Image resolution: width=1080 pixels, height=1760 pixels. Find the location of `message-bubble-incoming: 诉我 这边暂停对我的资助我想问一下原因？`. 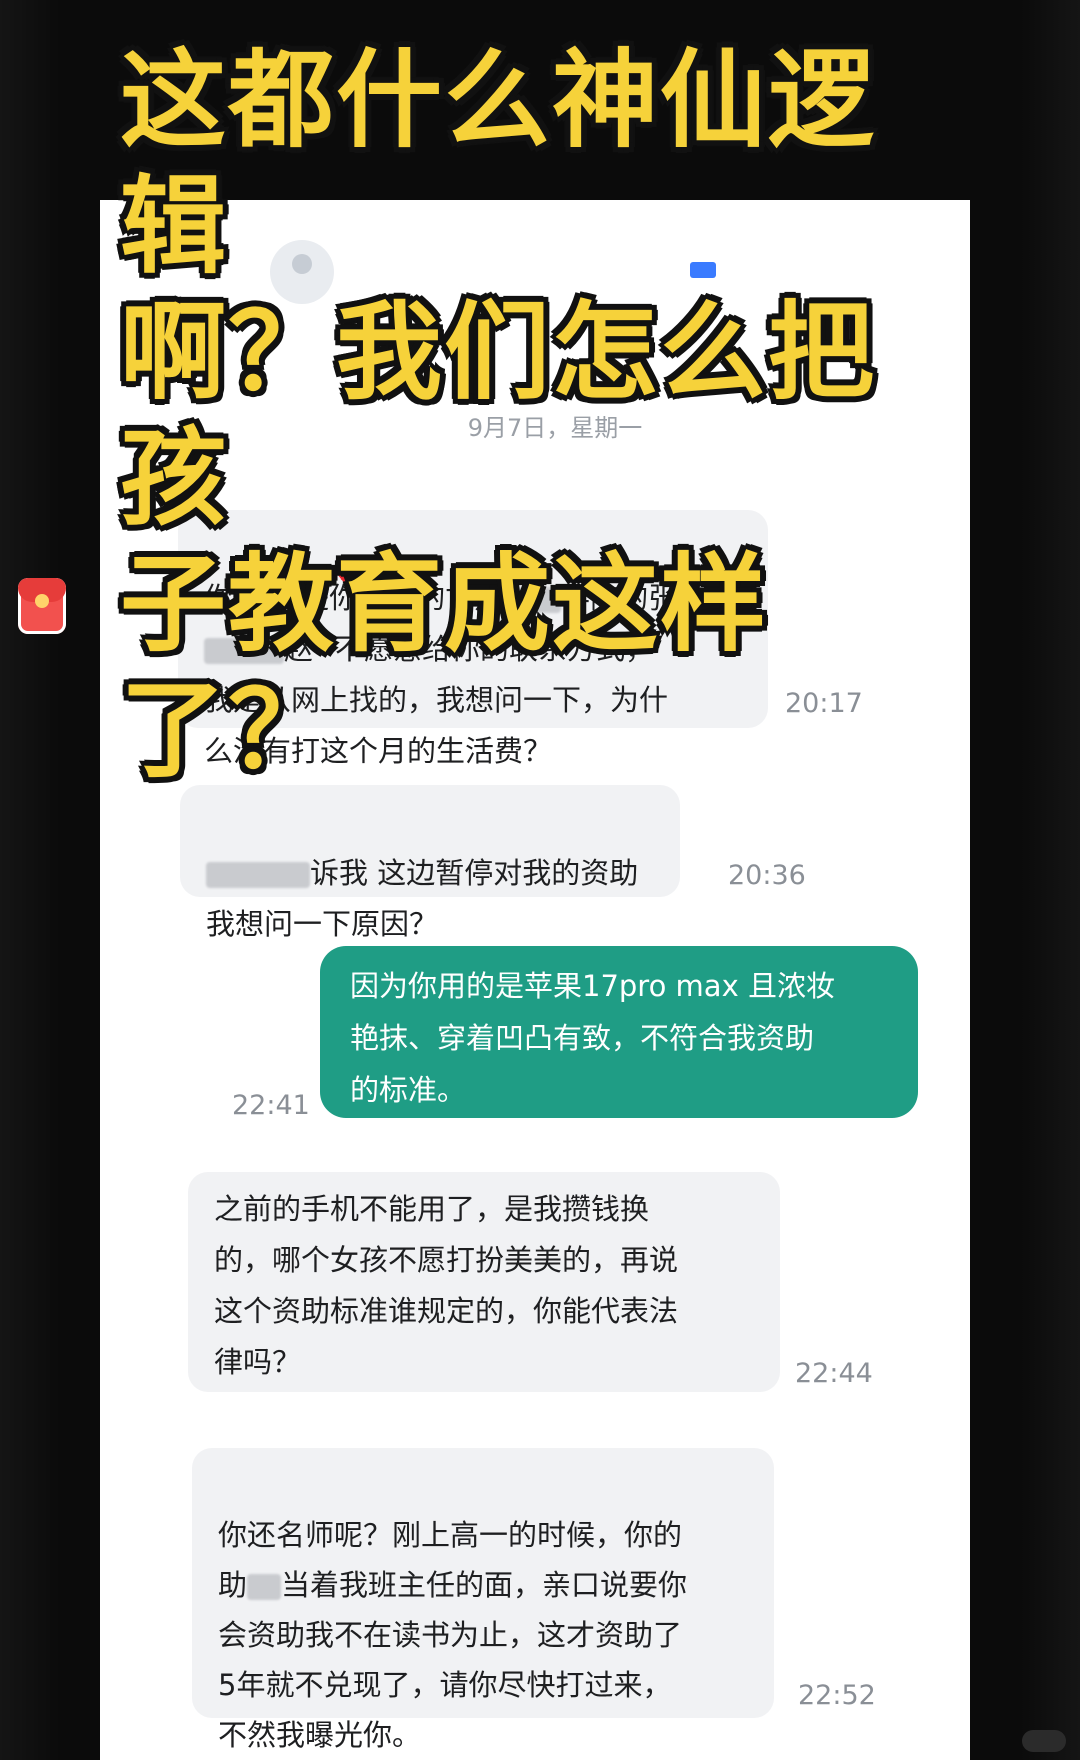

message-bubble-incoming: 诉我 这边暂停对我的资助我想问一下原因？ is located at coordinates (430, 863).